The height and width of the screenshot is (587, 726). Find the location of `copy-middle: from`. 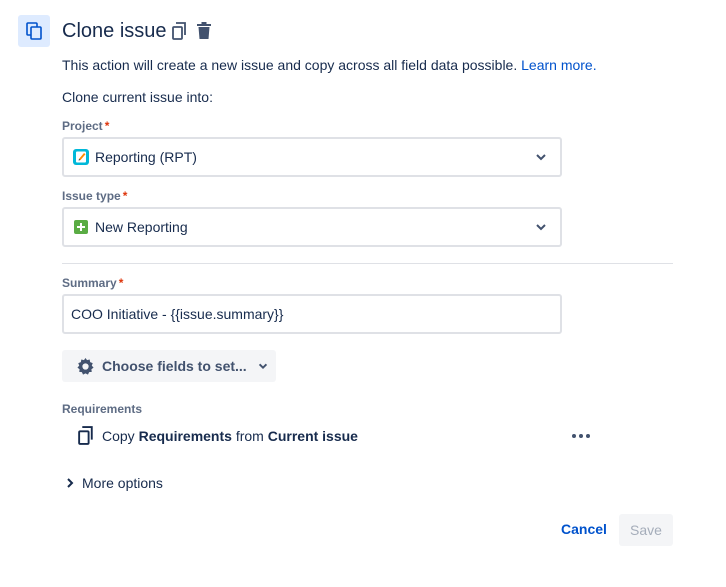

copy-middle: from is located at coordinates (249, 436).